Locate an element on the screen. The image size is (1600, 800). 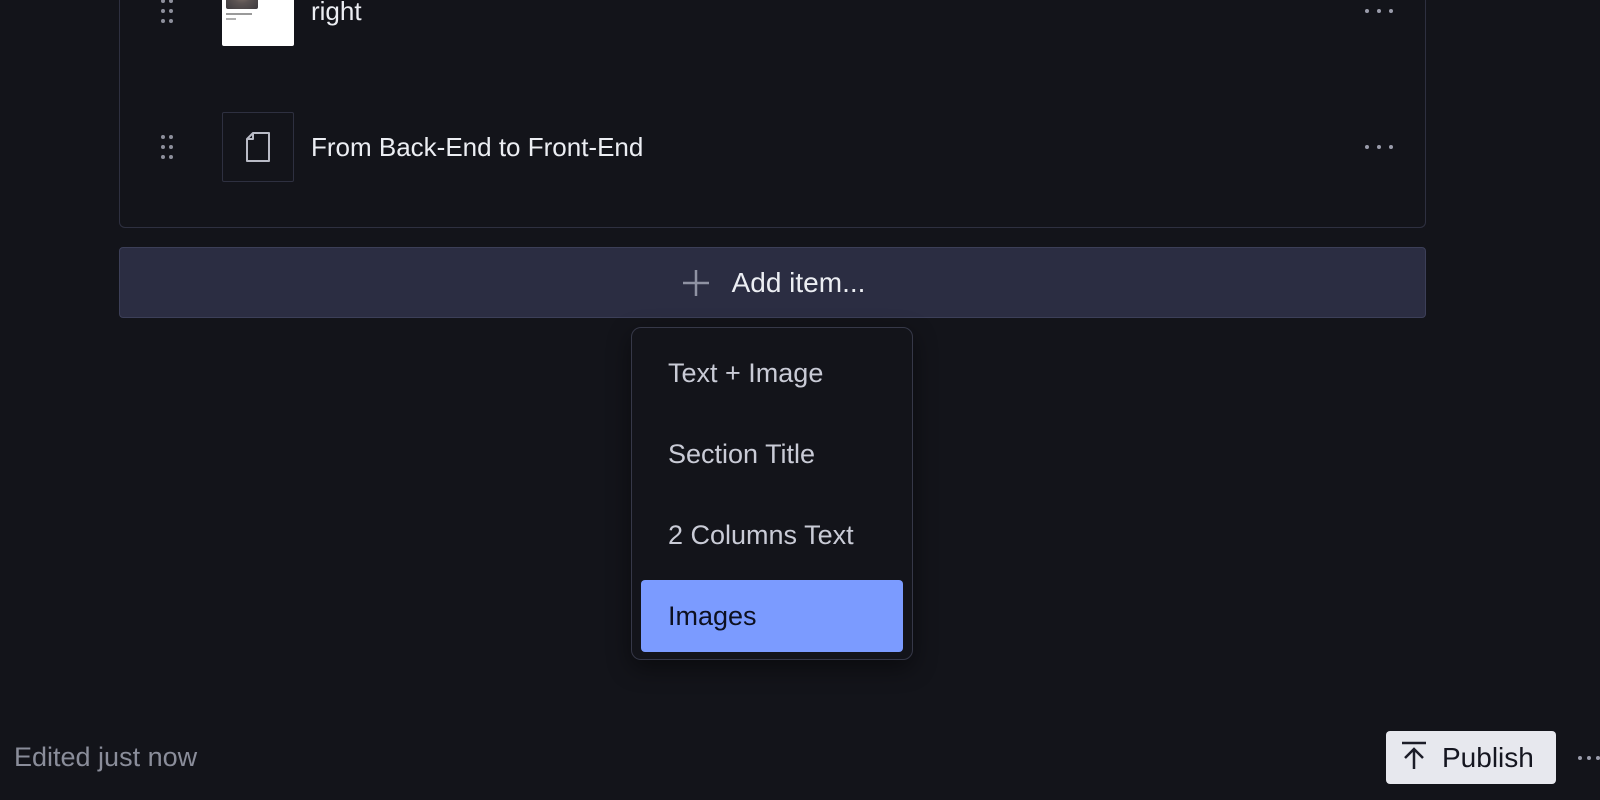
photo-thumbnail is located at coordinates (258, 23).